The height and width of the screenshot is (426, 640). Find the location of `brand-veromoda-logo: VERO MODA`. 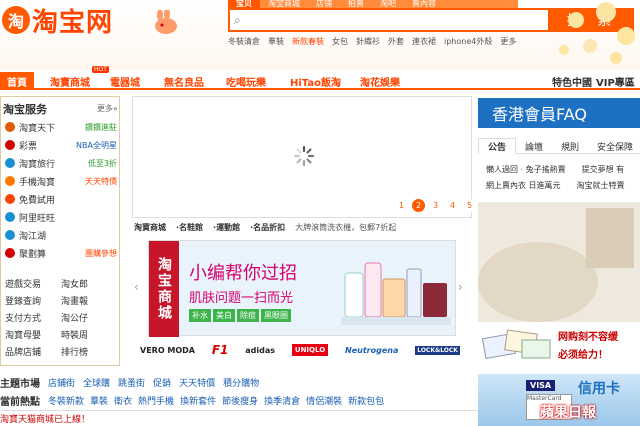

brand-veromoda-logo: VERO MODA is located at coordinates (167, 350).